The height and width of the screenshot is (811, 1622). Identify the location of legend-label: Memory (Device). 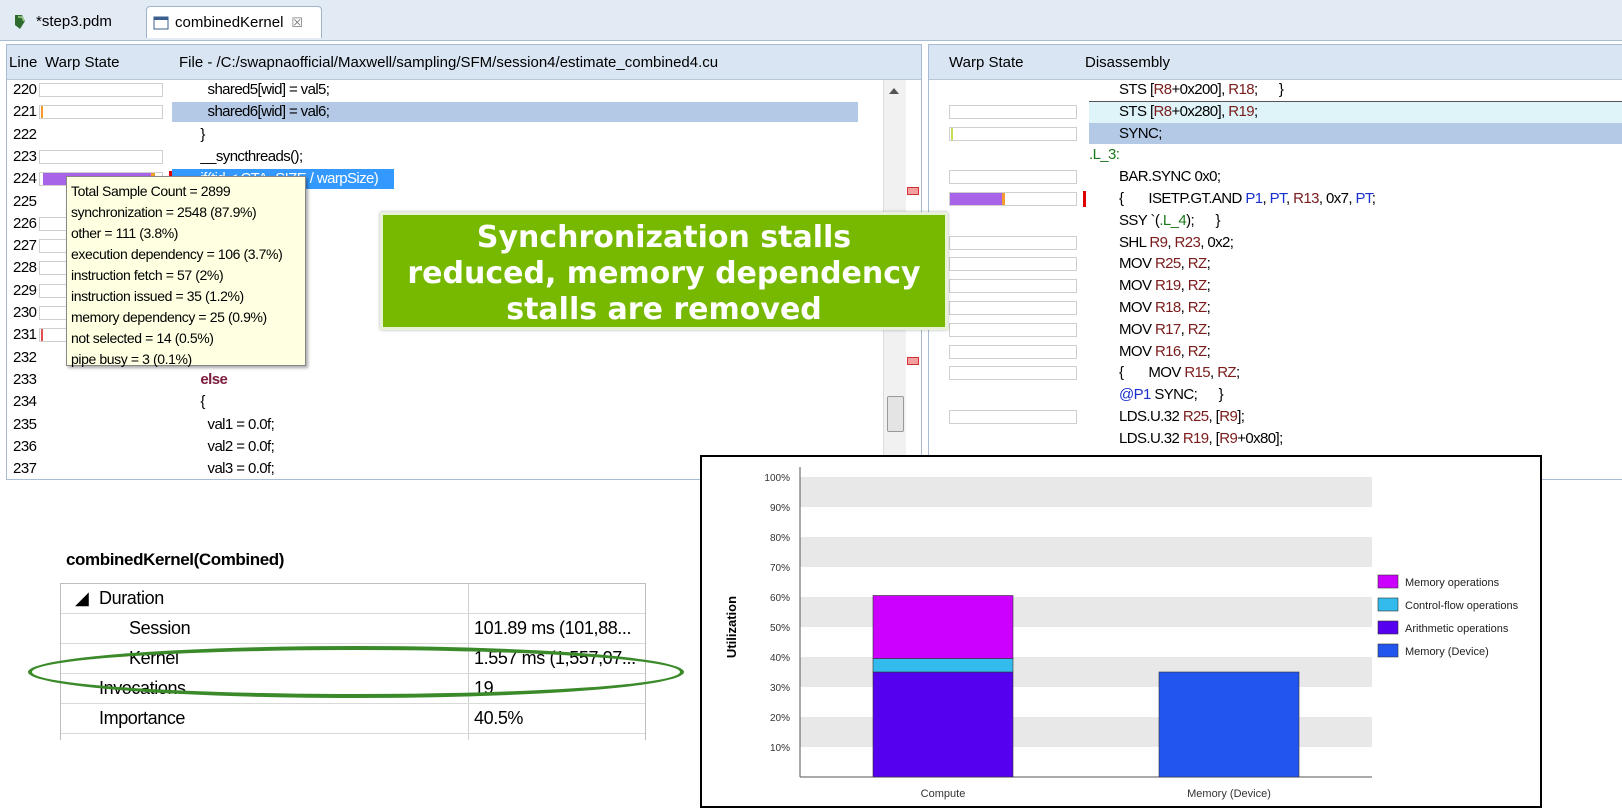
(1447, 652).